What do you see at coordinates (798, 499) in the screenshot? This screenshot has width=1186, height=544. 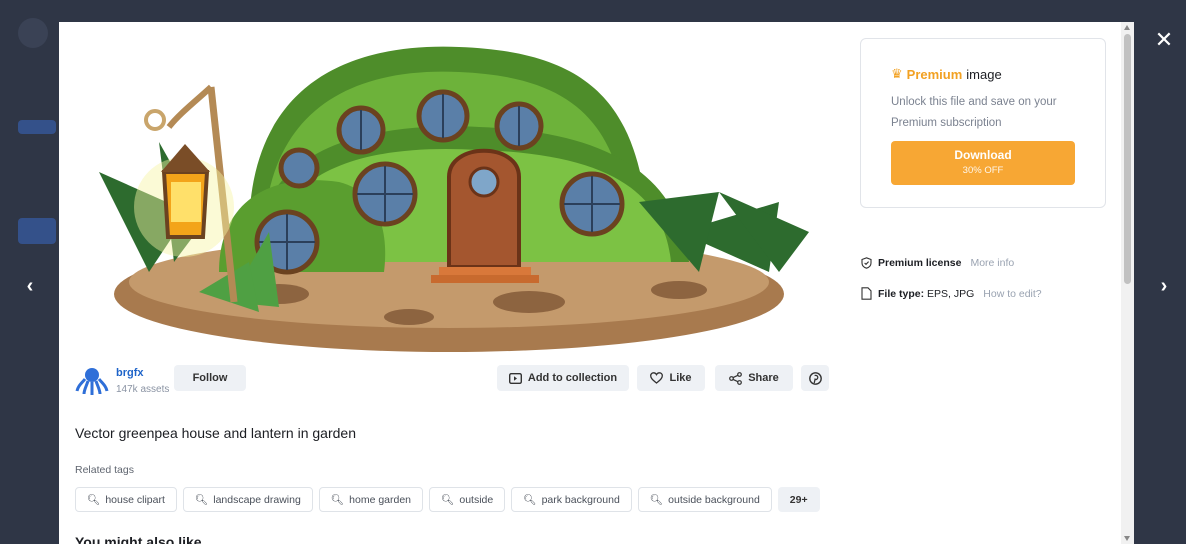 I see `more-tags-button: 29+` at bounding box center [798, 499].